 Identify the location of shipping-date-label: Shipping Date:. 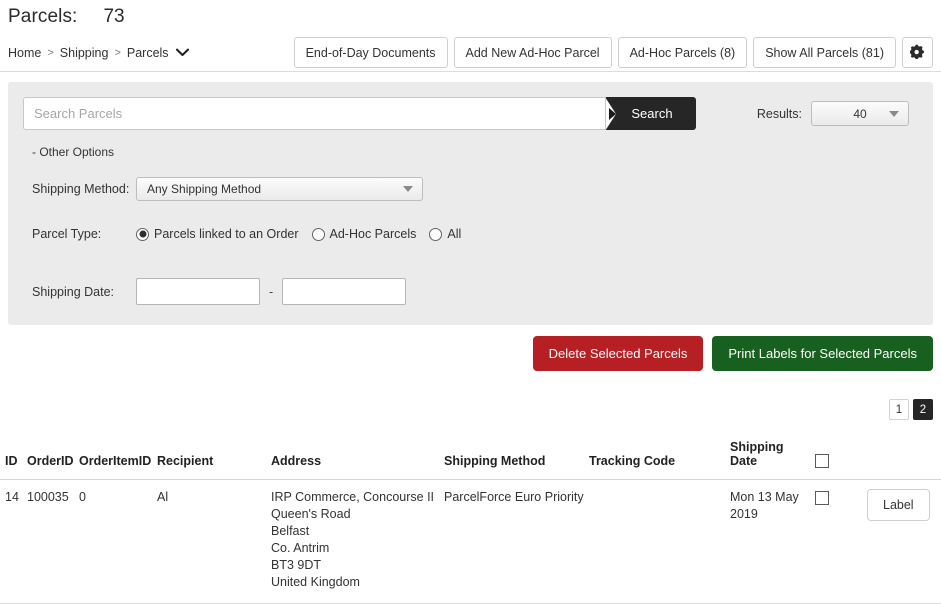
(73, 291).